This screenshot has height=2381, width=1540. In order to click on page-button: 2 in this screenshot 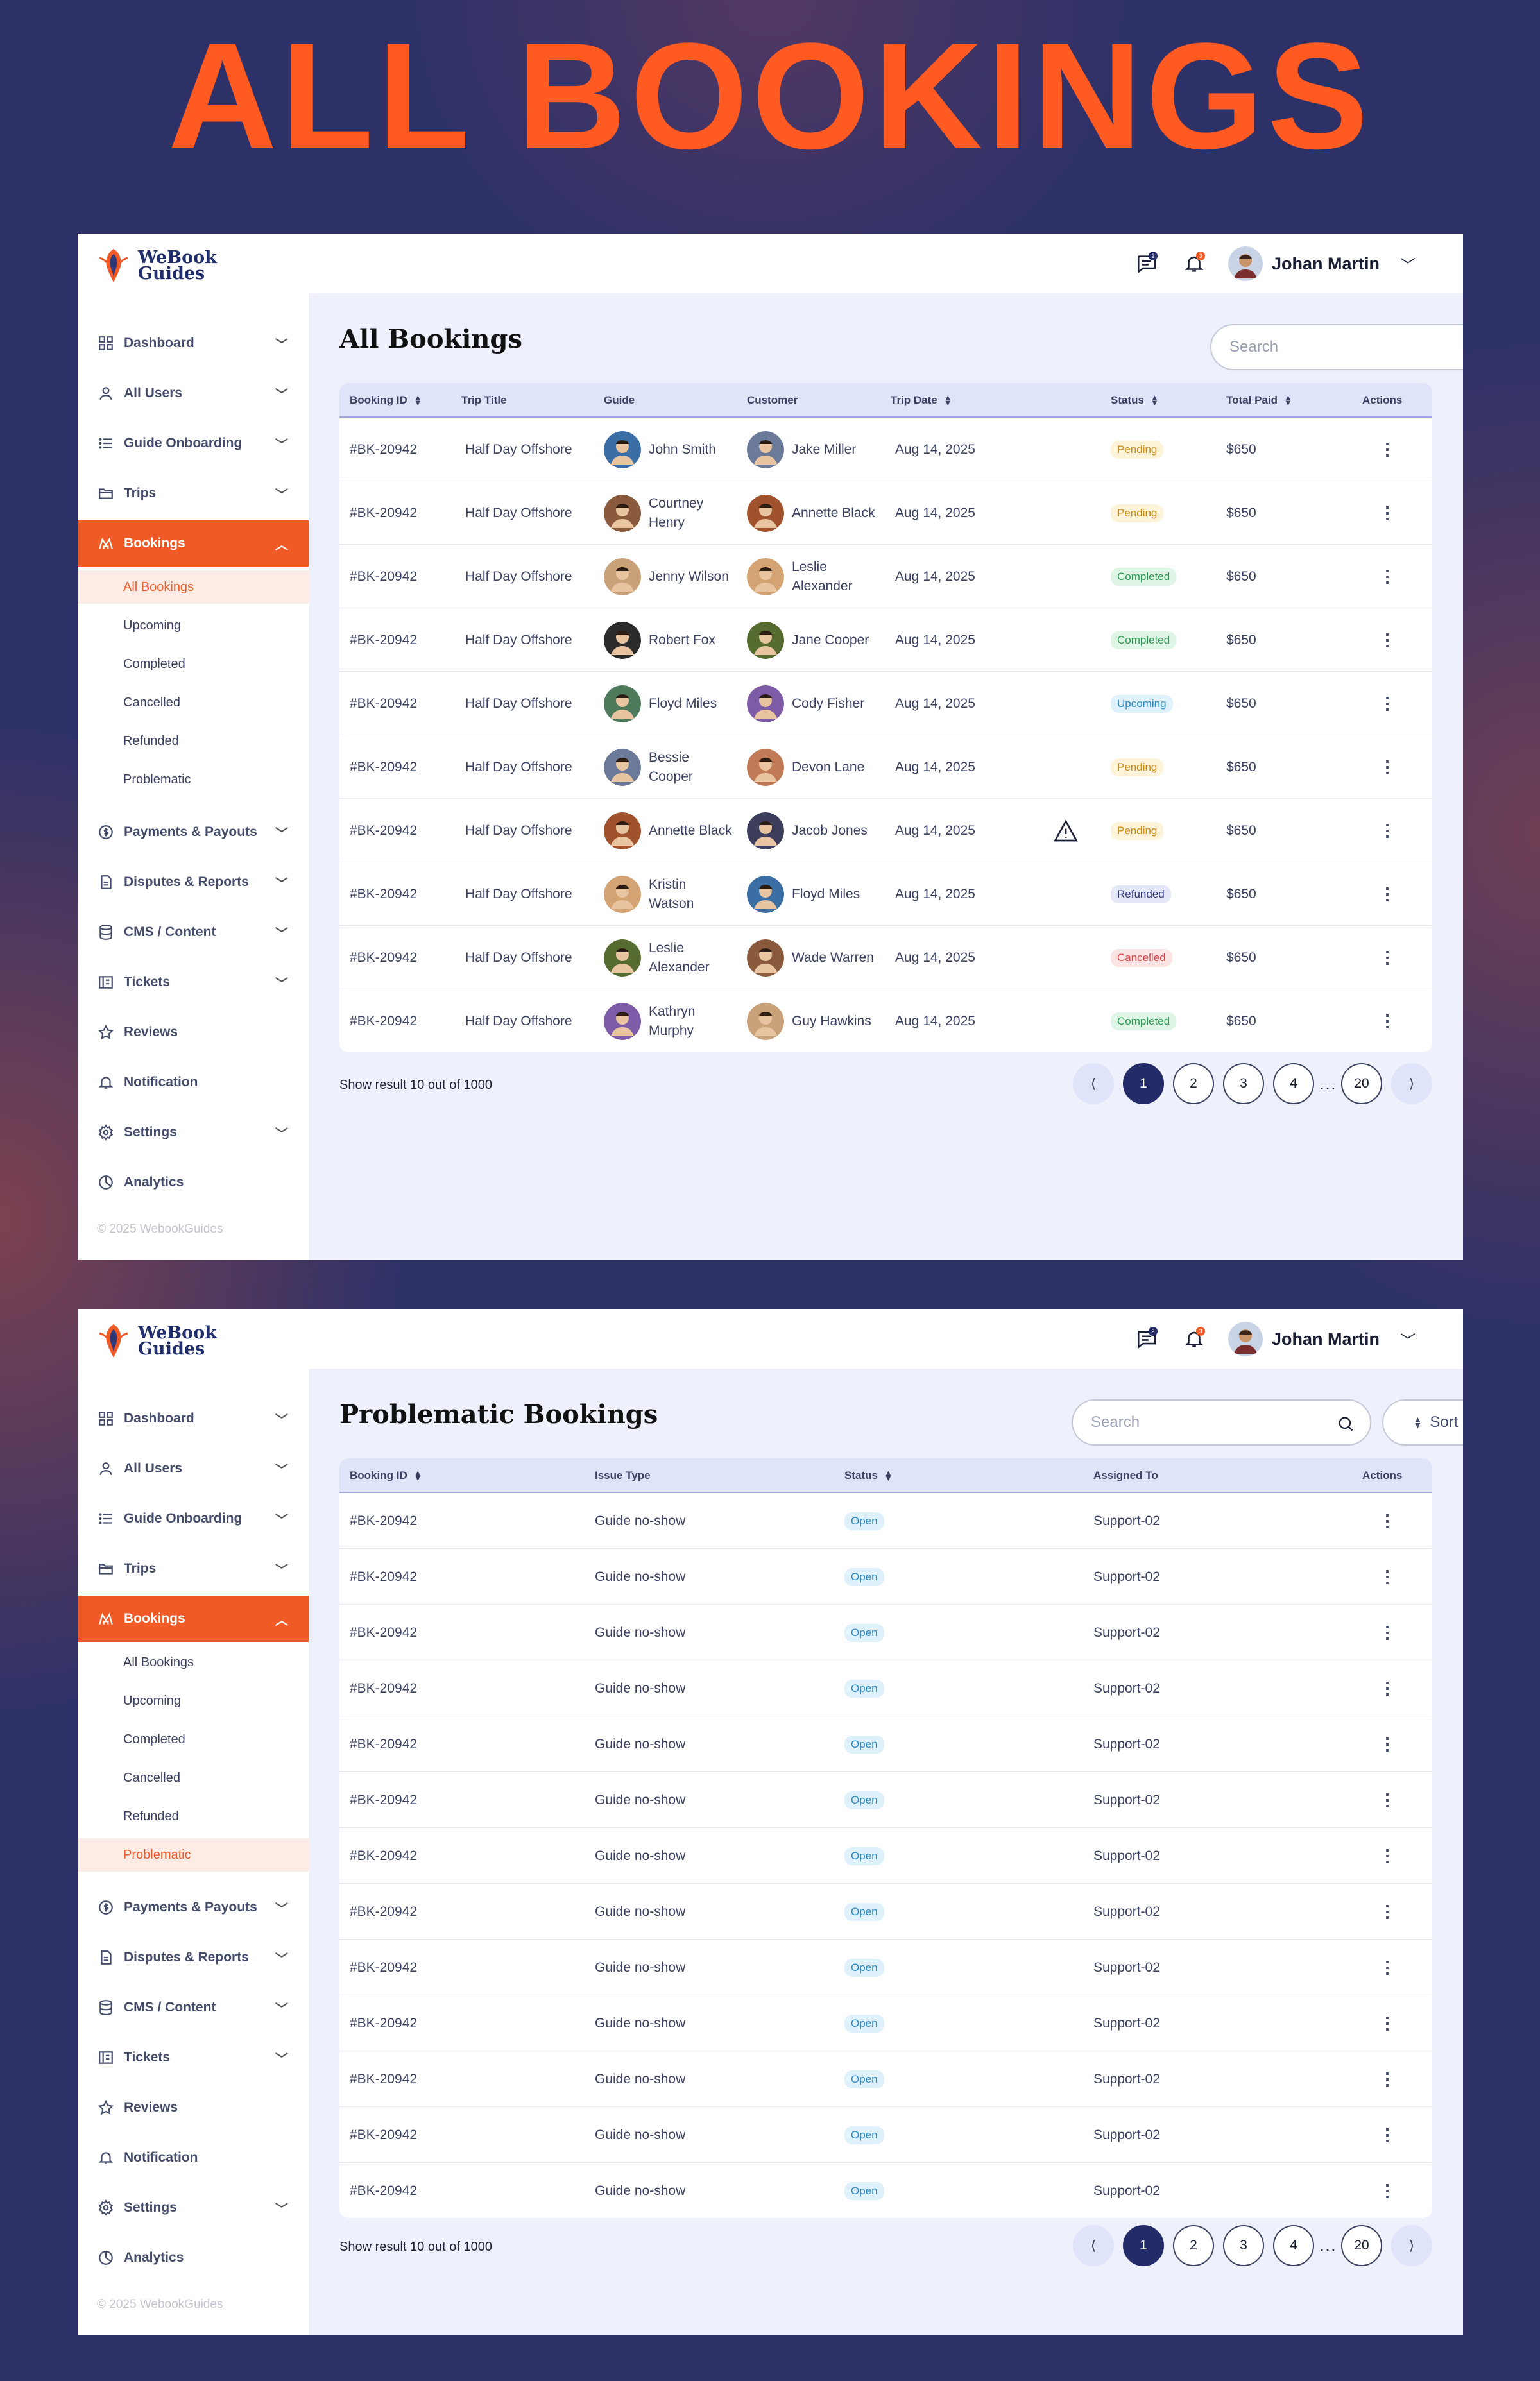, I will do `click(1193, 1083)`.